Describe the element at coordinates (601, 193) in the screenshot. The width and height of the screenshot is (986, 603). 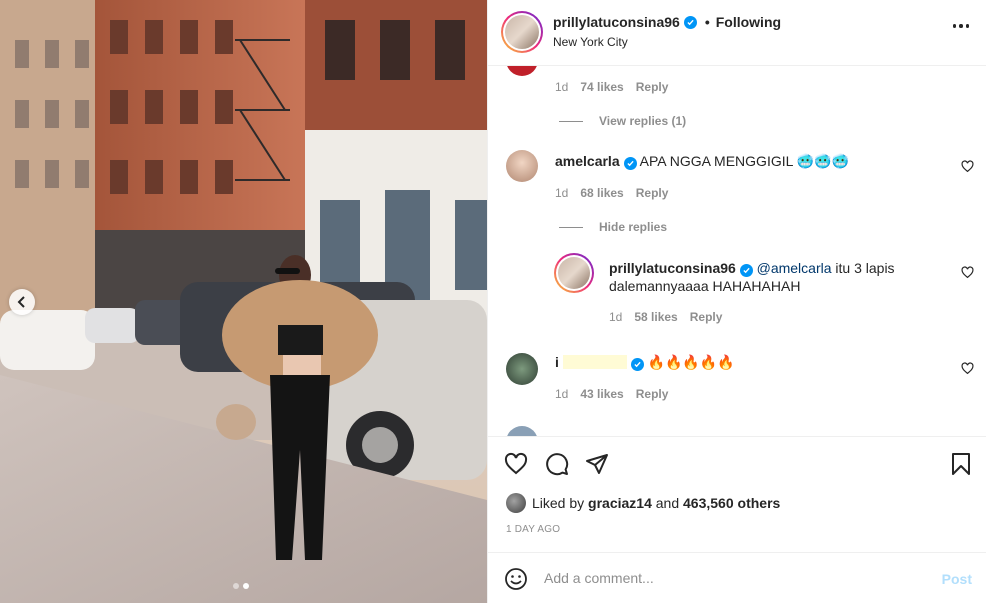
I see `comment-likes: 68 likes` at that location.